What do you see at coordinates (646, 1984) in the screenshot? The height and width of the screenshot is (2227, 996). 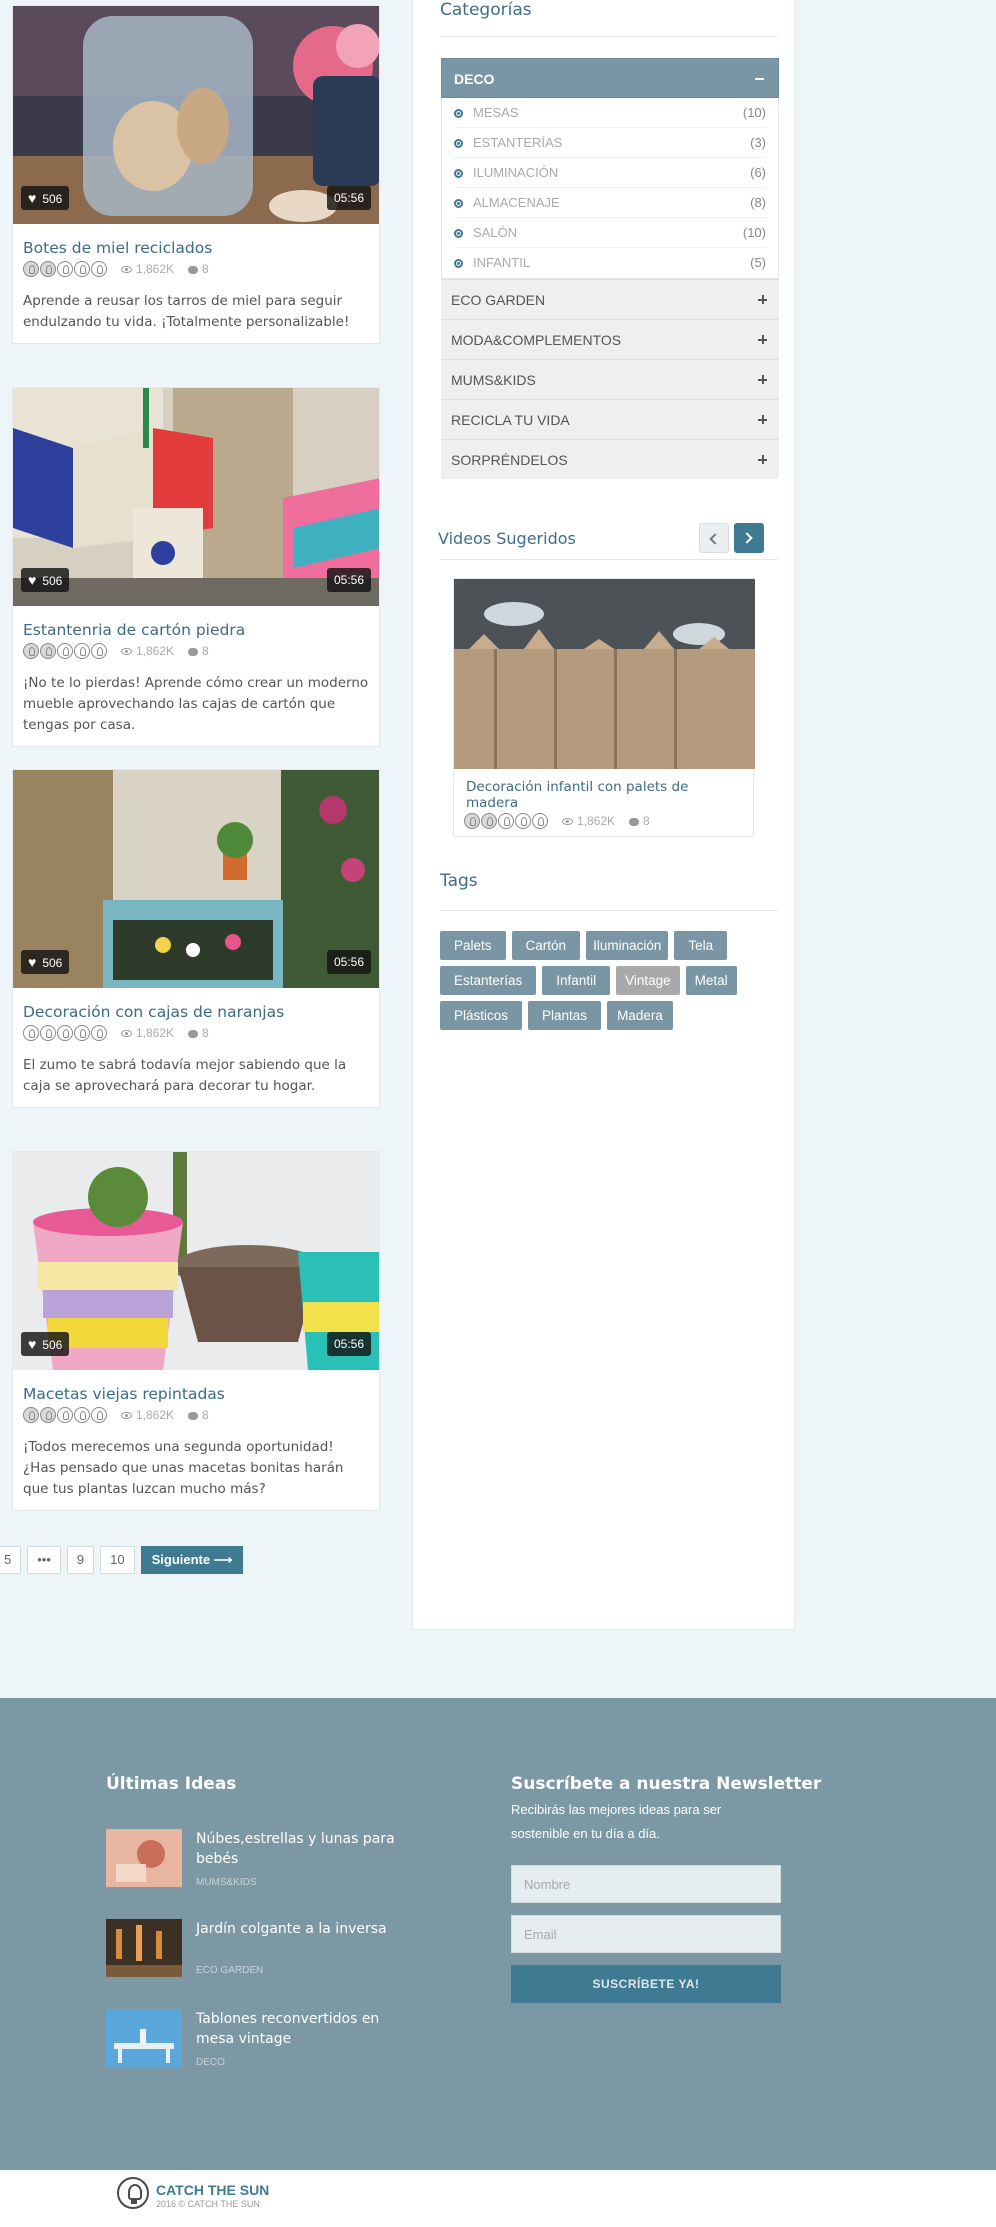 I see `subscribe-button: SUSCRÍBETE YA!` at bounding box center [646, 1984].